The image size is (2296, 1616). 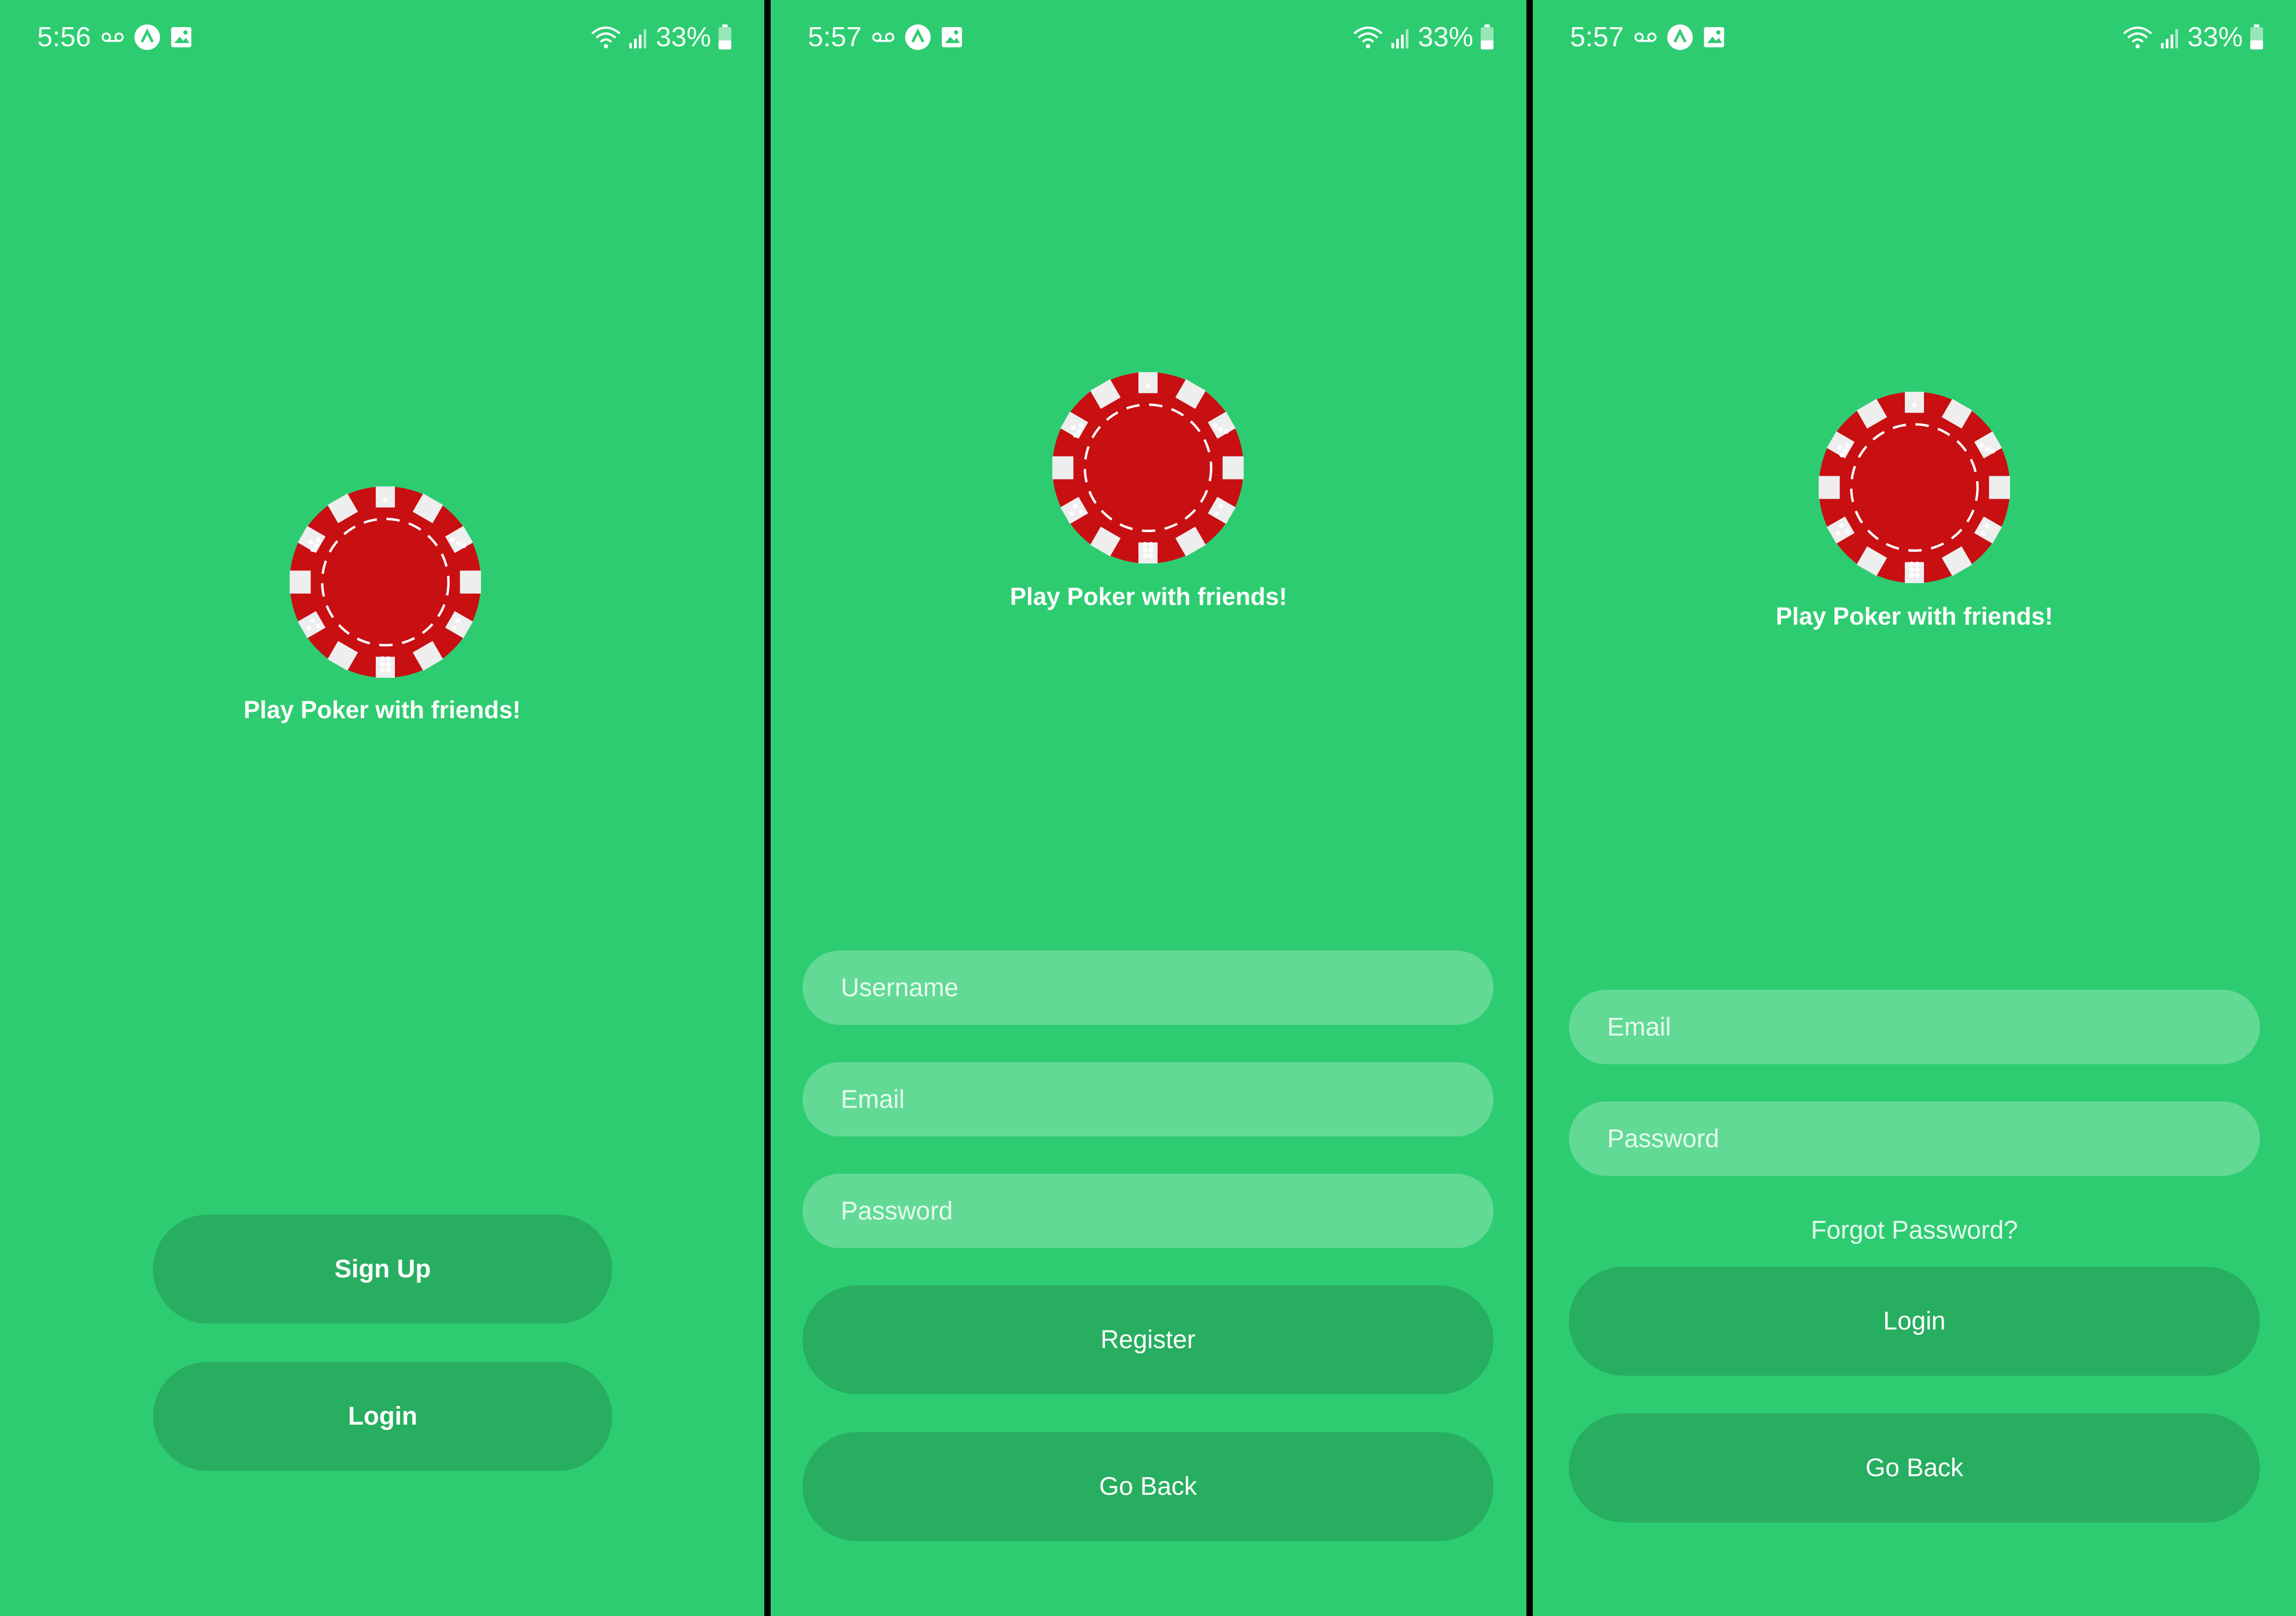 What do you see at coordinates (1148, 1339) in the screenshot?
I see `register-button: Register` at bounding box center [1148, 1339].